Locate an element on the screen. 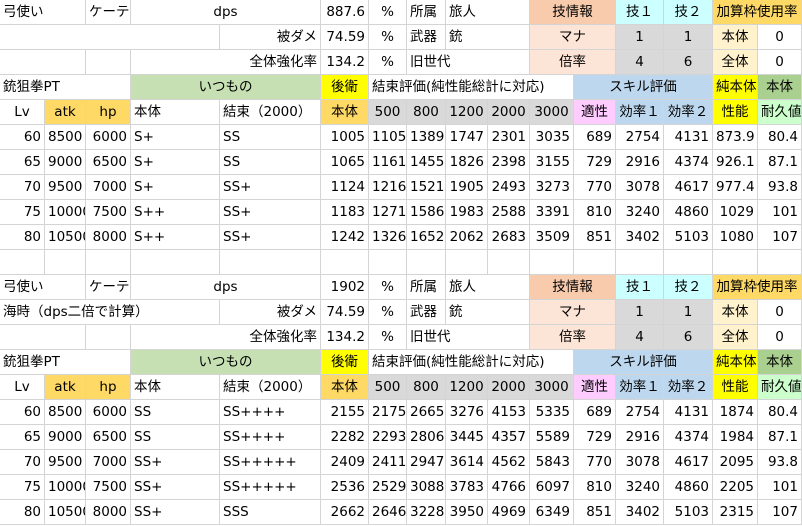 This screenshot has width=802, height=526. col-header-bond-3000: 3000 is located at coordinates (552, 112).